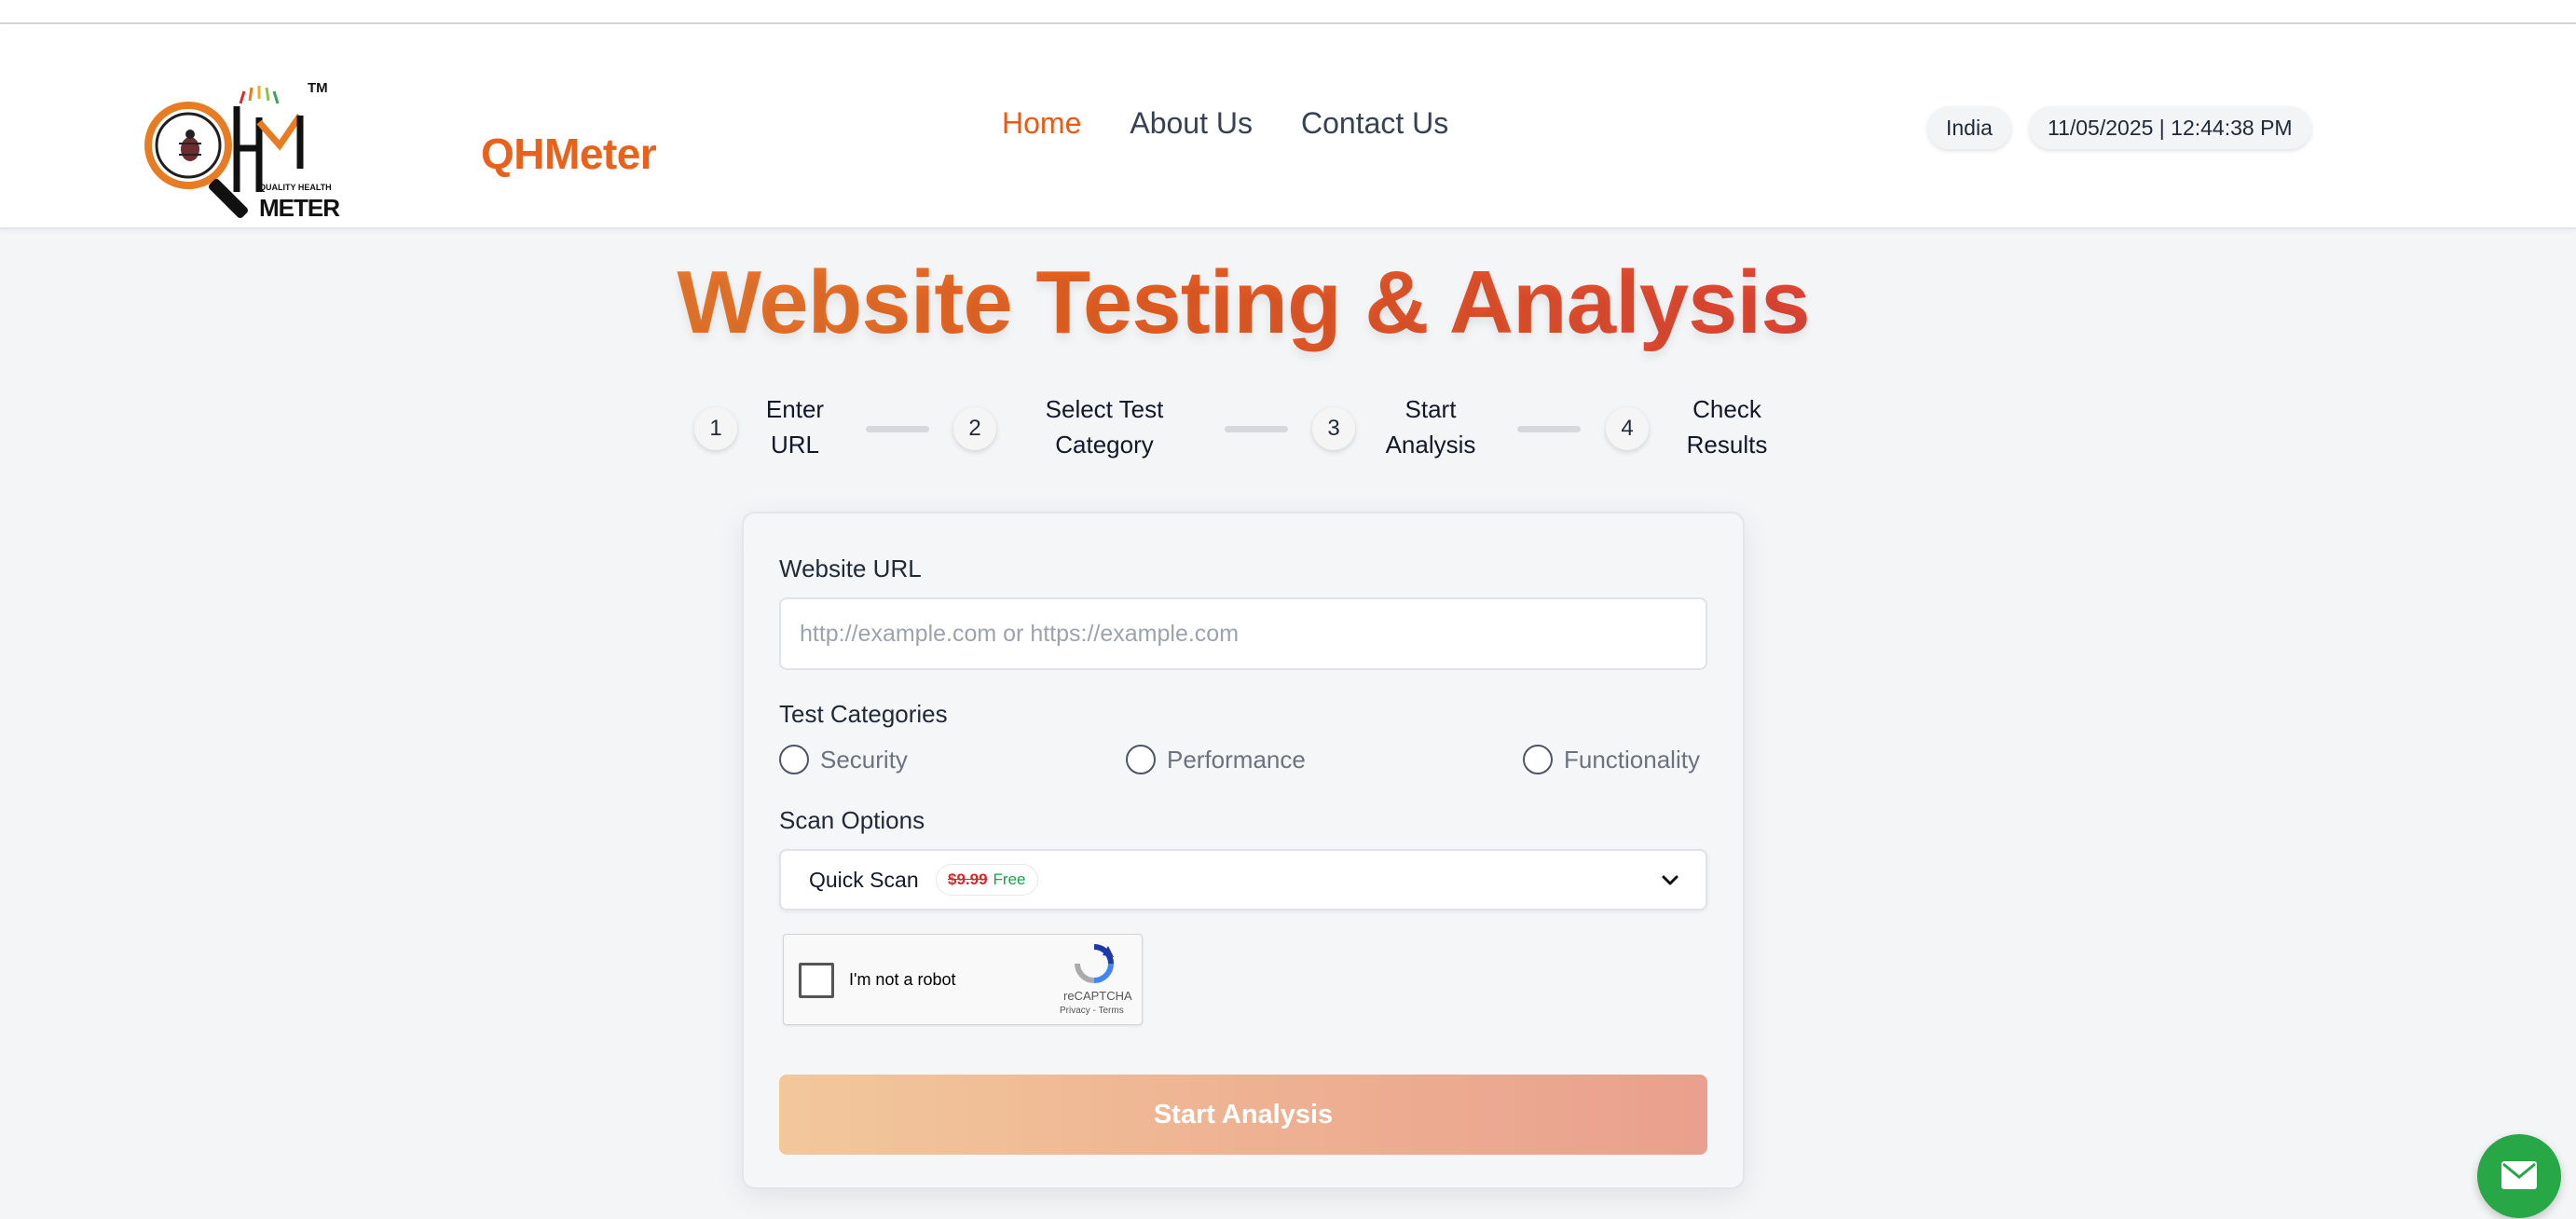 The width and height of the screenshot is (2576, 1219). I want to click on contact-mail-button, so click(2519, 1176).